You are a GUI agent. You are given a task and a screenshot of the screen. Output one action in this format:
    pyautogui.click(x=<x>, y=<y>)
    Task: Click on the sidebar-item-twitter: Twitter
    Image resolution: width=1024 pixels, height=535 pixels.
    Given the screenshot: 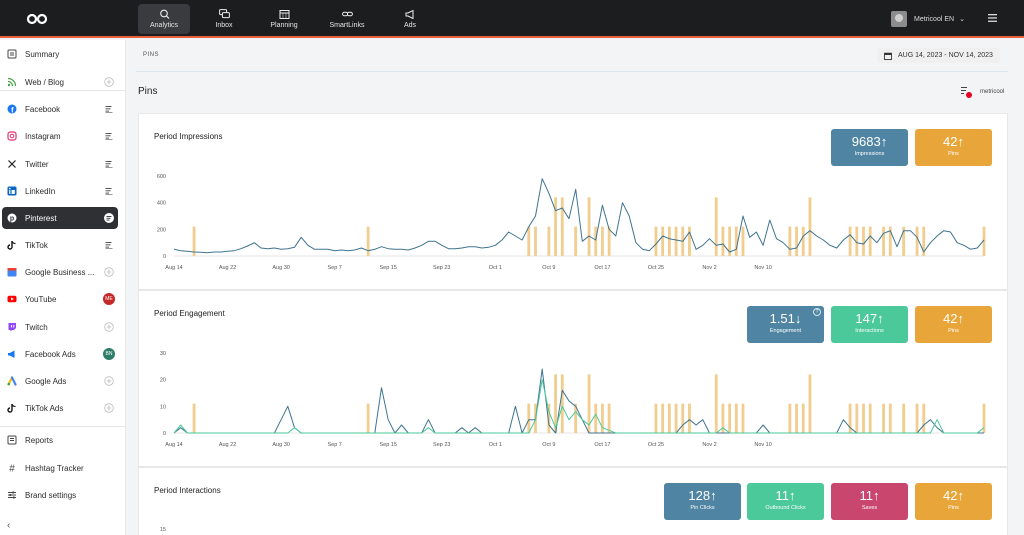 What is the action you would take?
    pyautogui.click(x=63, y=164)
    